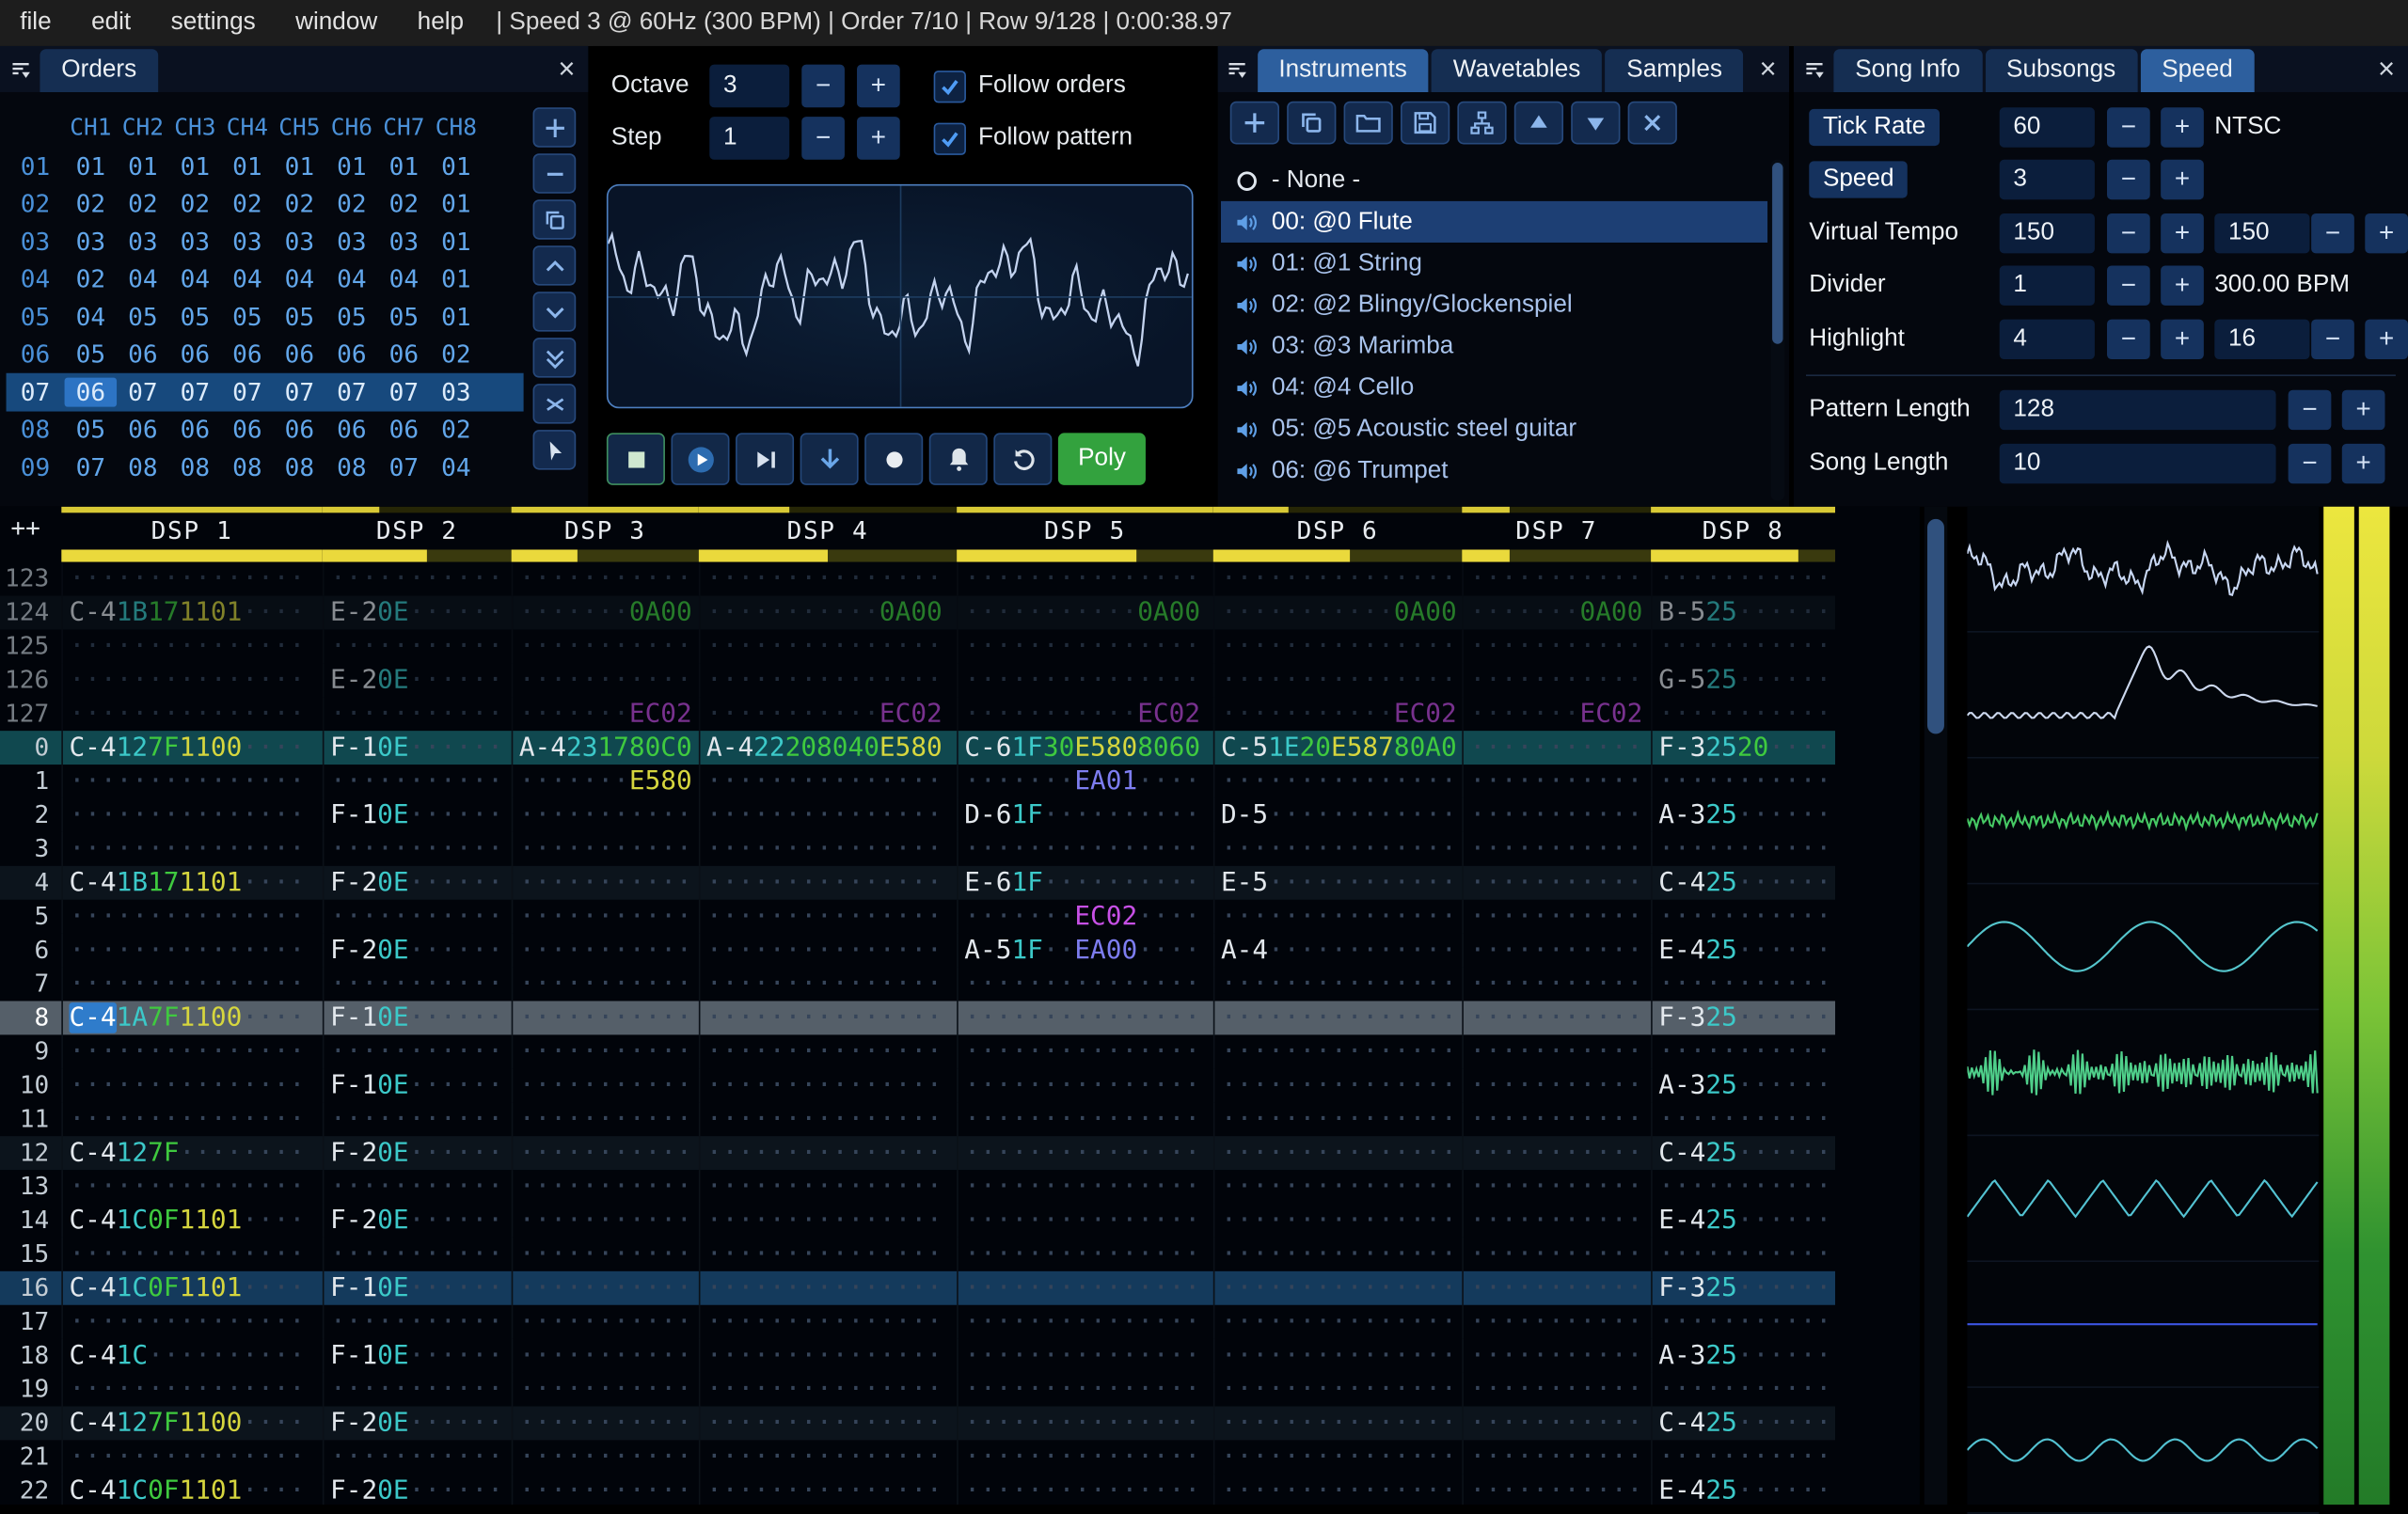 The width and height of the screenshot is (2408, 1514). What do you see at coordinates (2183, 128) in the screenshot?
I see `tick-rate-increase-button: +` at bounding box center [2183, 128].